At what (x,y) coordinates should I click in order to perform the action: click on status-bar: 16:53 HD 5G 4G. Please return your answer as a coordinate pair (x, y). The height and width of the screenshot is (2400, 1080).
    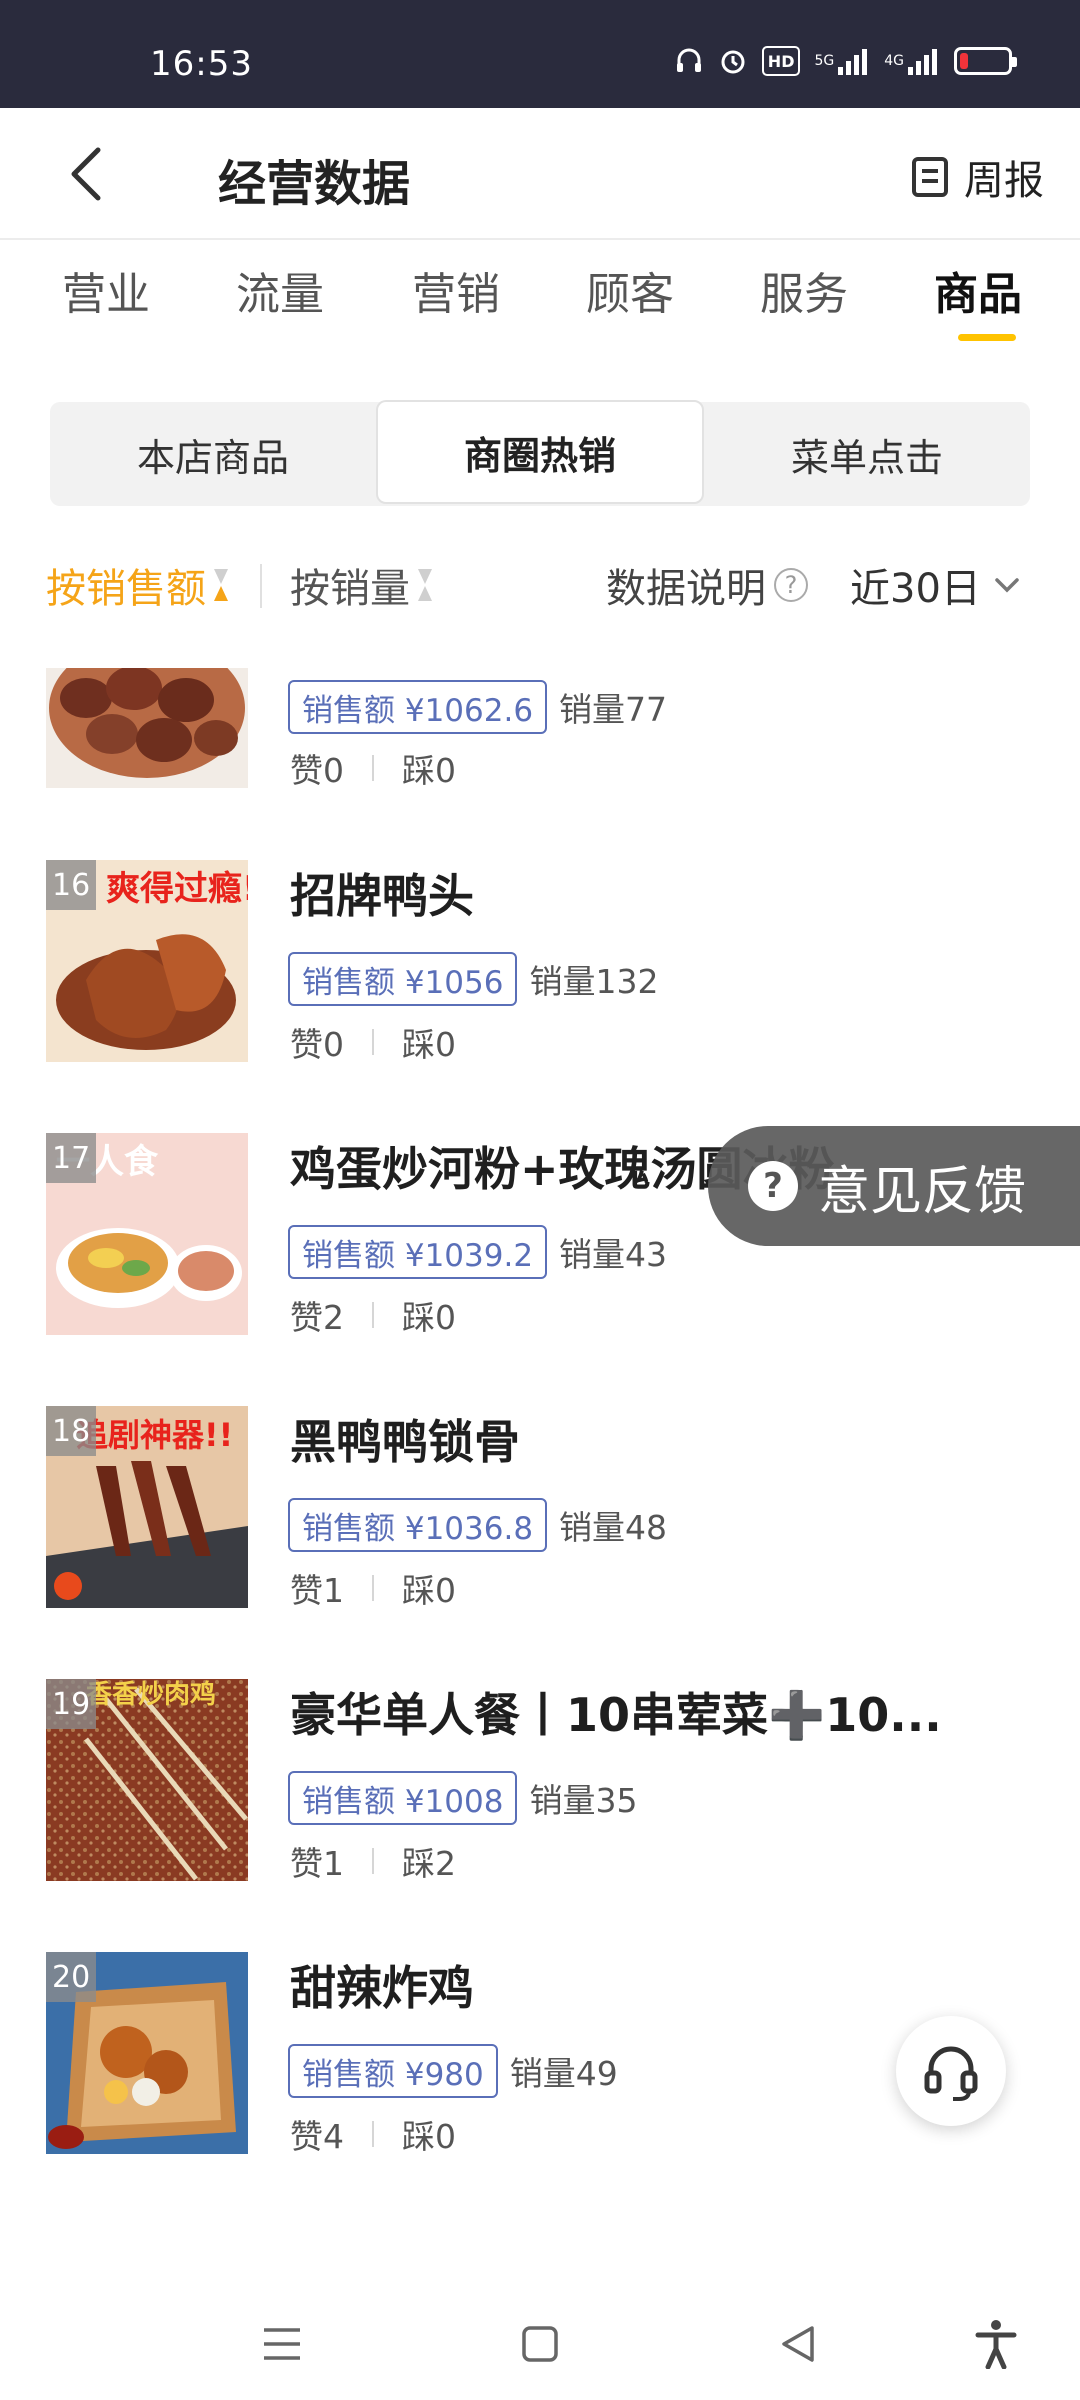
    Looking at the image, I should click on (540, 54).